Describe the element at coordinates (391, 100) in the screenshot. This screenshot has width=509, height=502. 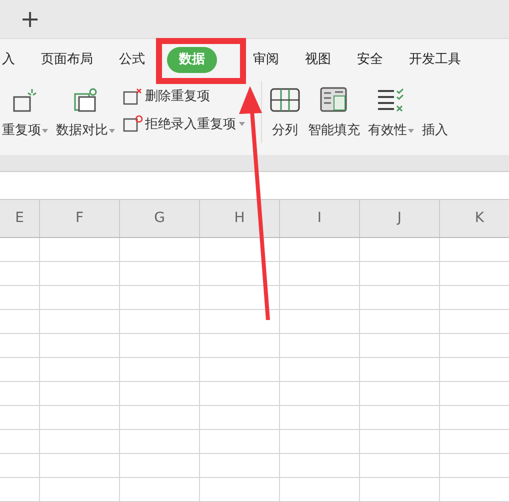
I see `list-check-icon` at that location.